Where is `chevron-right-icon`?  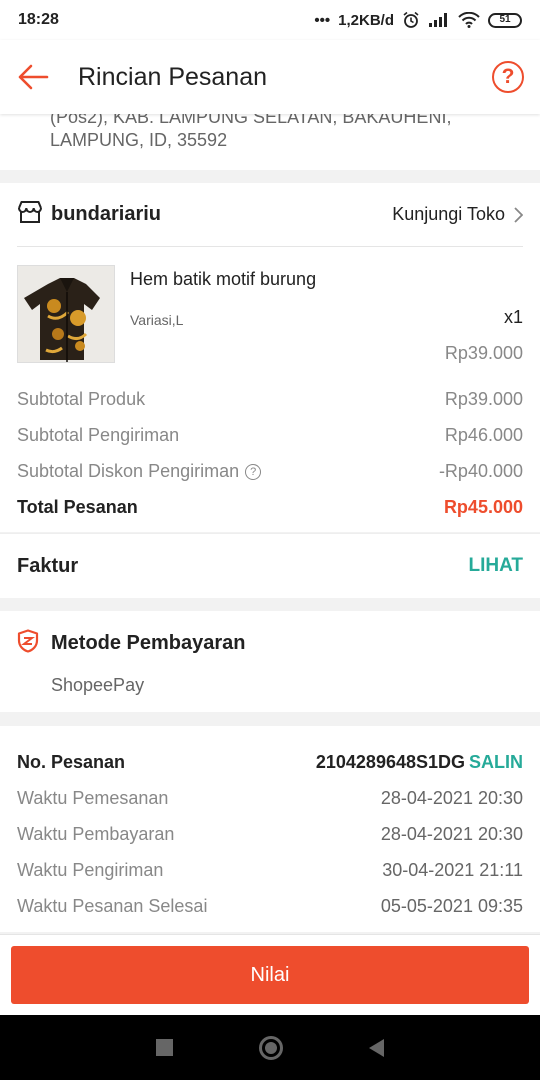
chevron-right-icon is located at coordinates (518, 214).